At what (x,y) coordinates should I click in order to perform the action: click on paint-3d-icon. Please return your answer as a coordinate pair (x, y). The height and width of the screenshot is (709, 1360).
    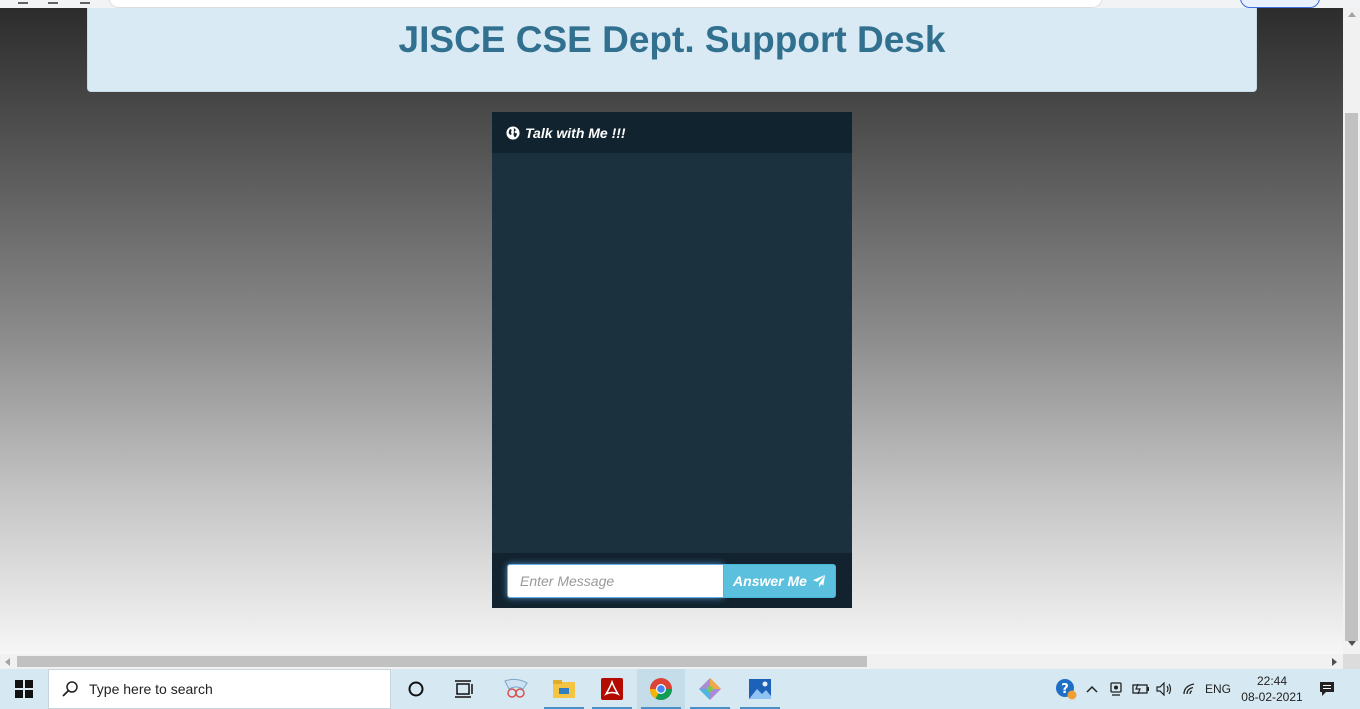
    Looking at the image, I should click on (710, 689).